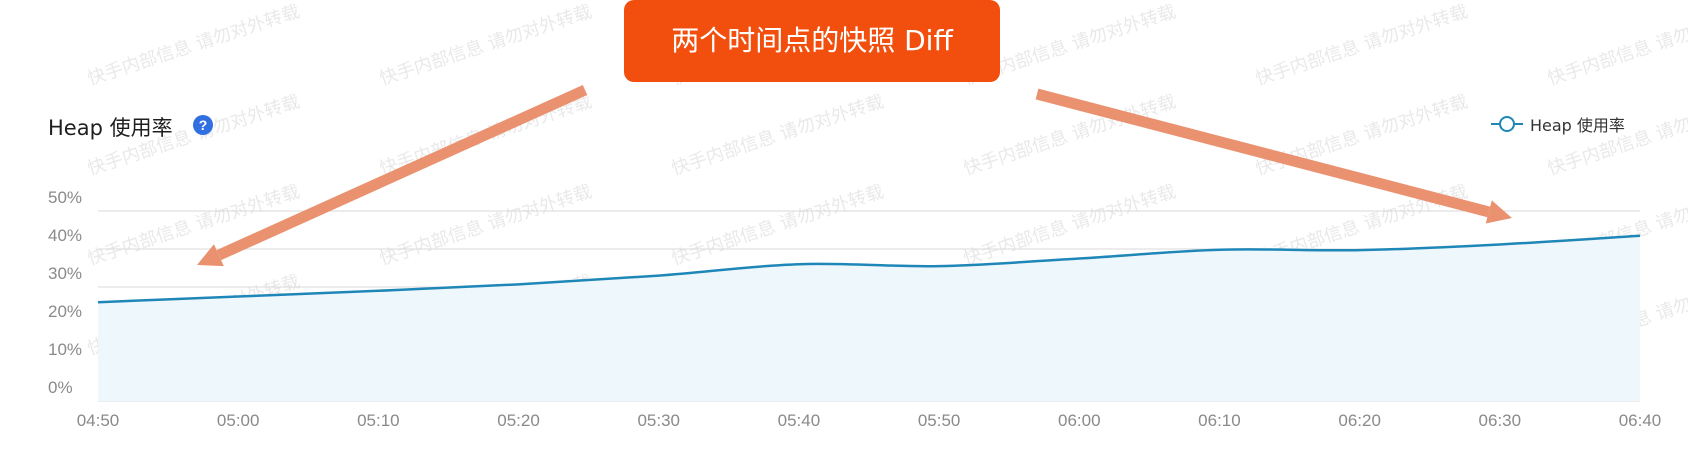 The height and width of the screenshot is (462, 1688). Describe the element at coordinates (1359, 420) in the screenshot. I see `x-tick-label: 06:20` at that location.